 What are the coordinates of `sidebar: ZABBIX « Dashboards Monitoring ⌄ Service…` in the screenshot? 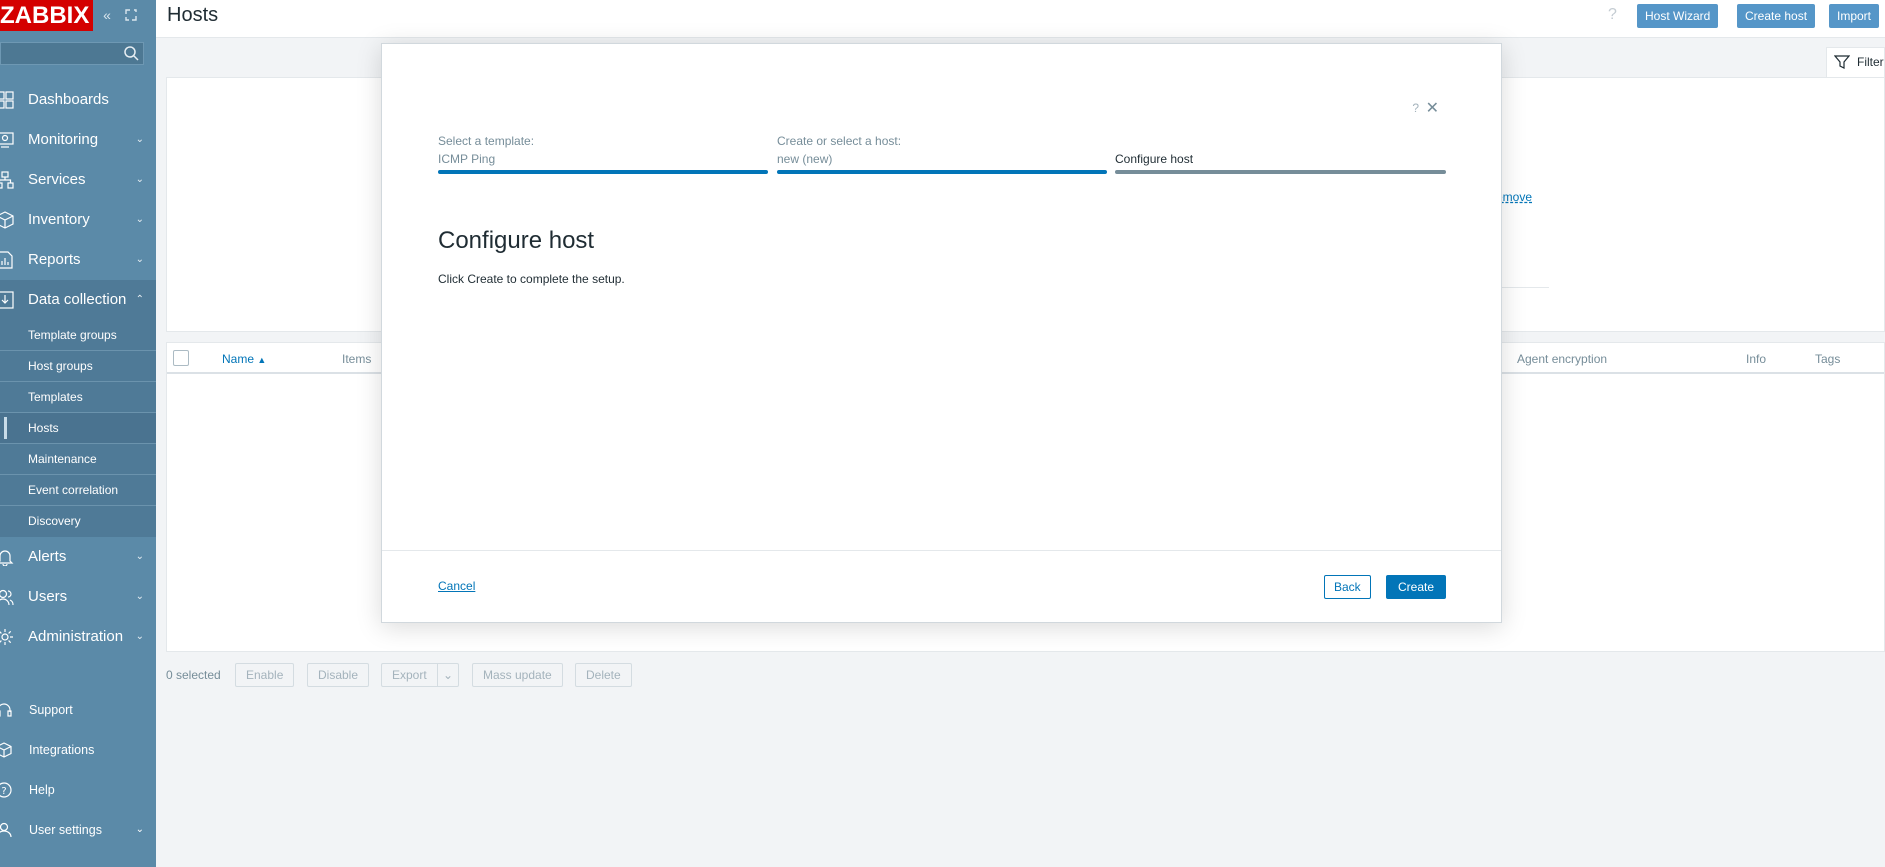 It's located at (78, 433).